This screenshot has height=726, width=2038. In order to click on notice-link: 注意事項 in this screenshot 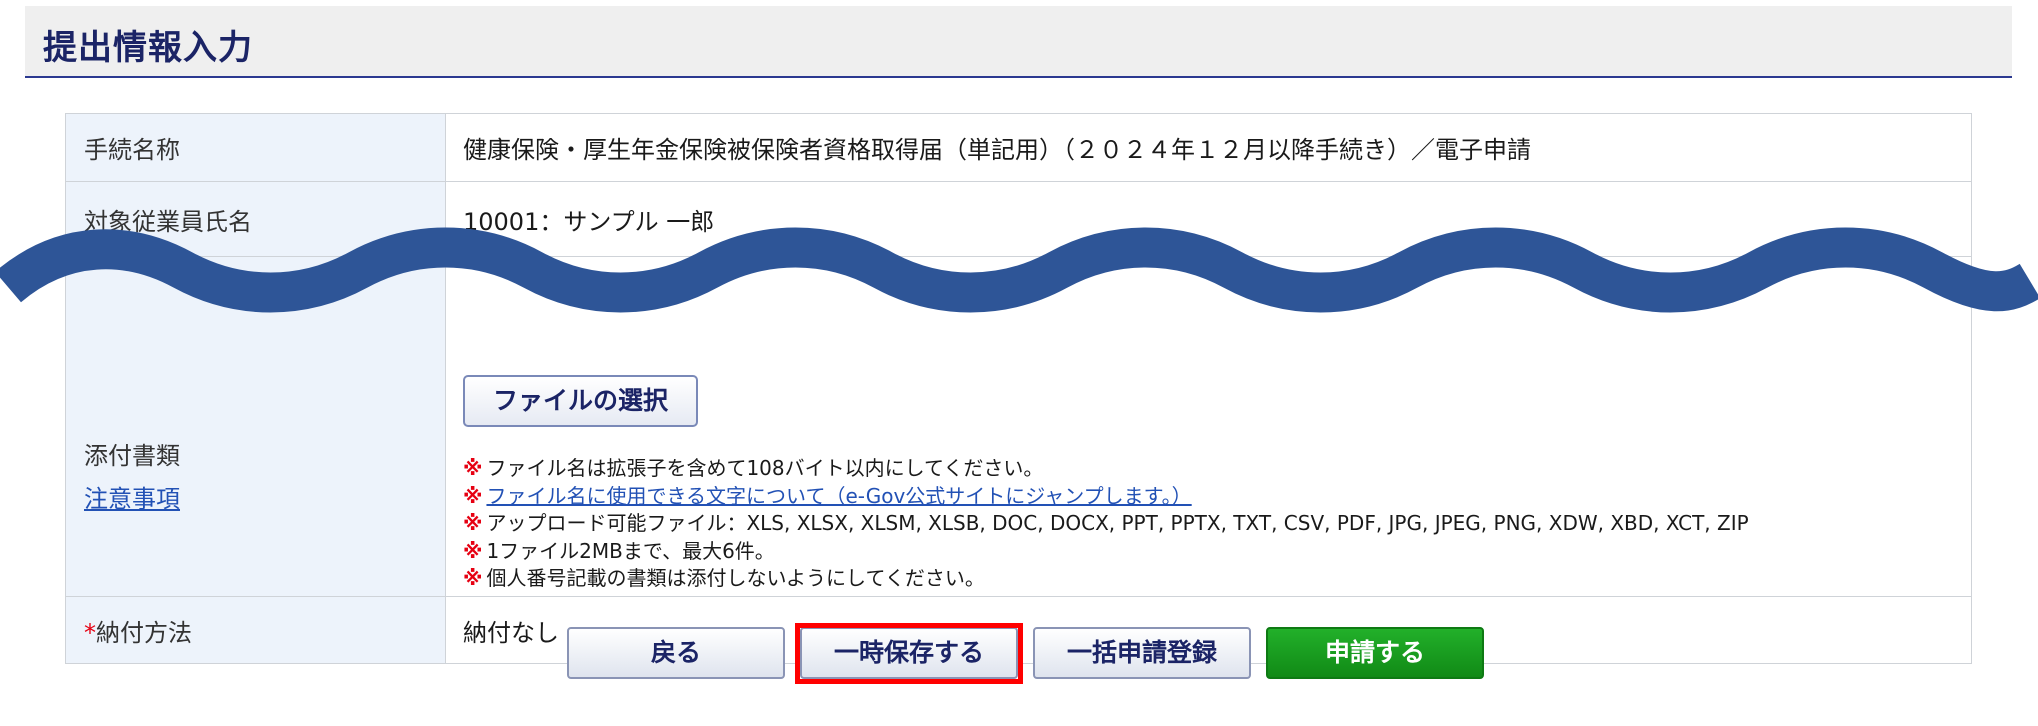, I will do `click(132, 499)`.